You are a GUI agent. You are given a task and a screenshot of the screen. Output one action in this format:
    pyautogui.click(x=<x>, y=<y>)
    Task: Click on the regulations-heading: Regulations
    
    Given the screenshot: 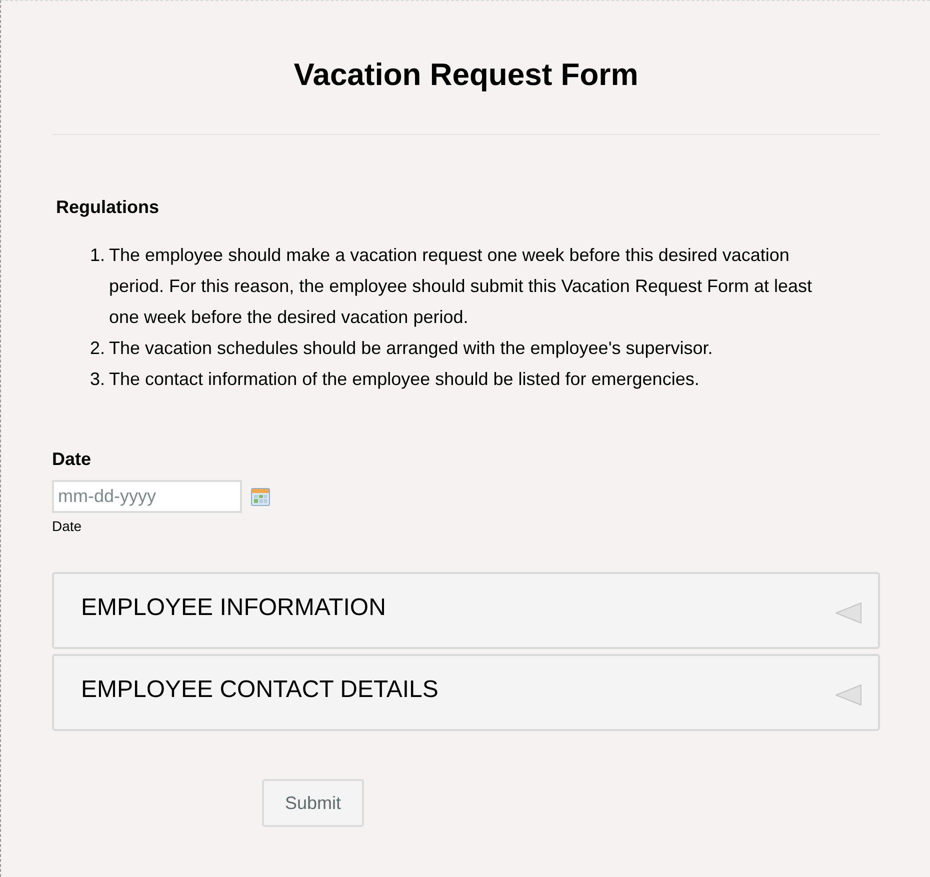 What is the action you would take?
    pyautogui.click(x=108, y=207)
    